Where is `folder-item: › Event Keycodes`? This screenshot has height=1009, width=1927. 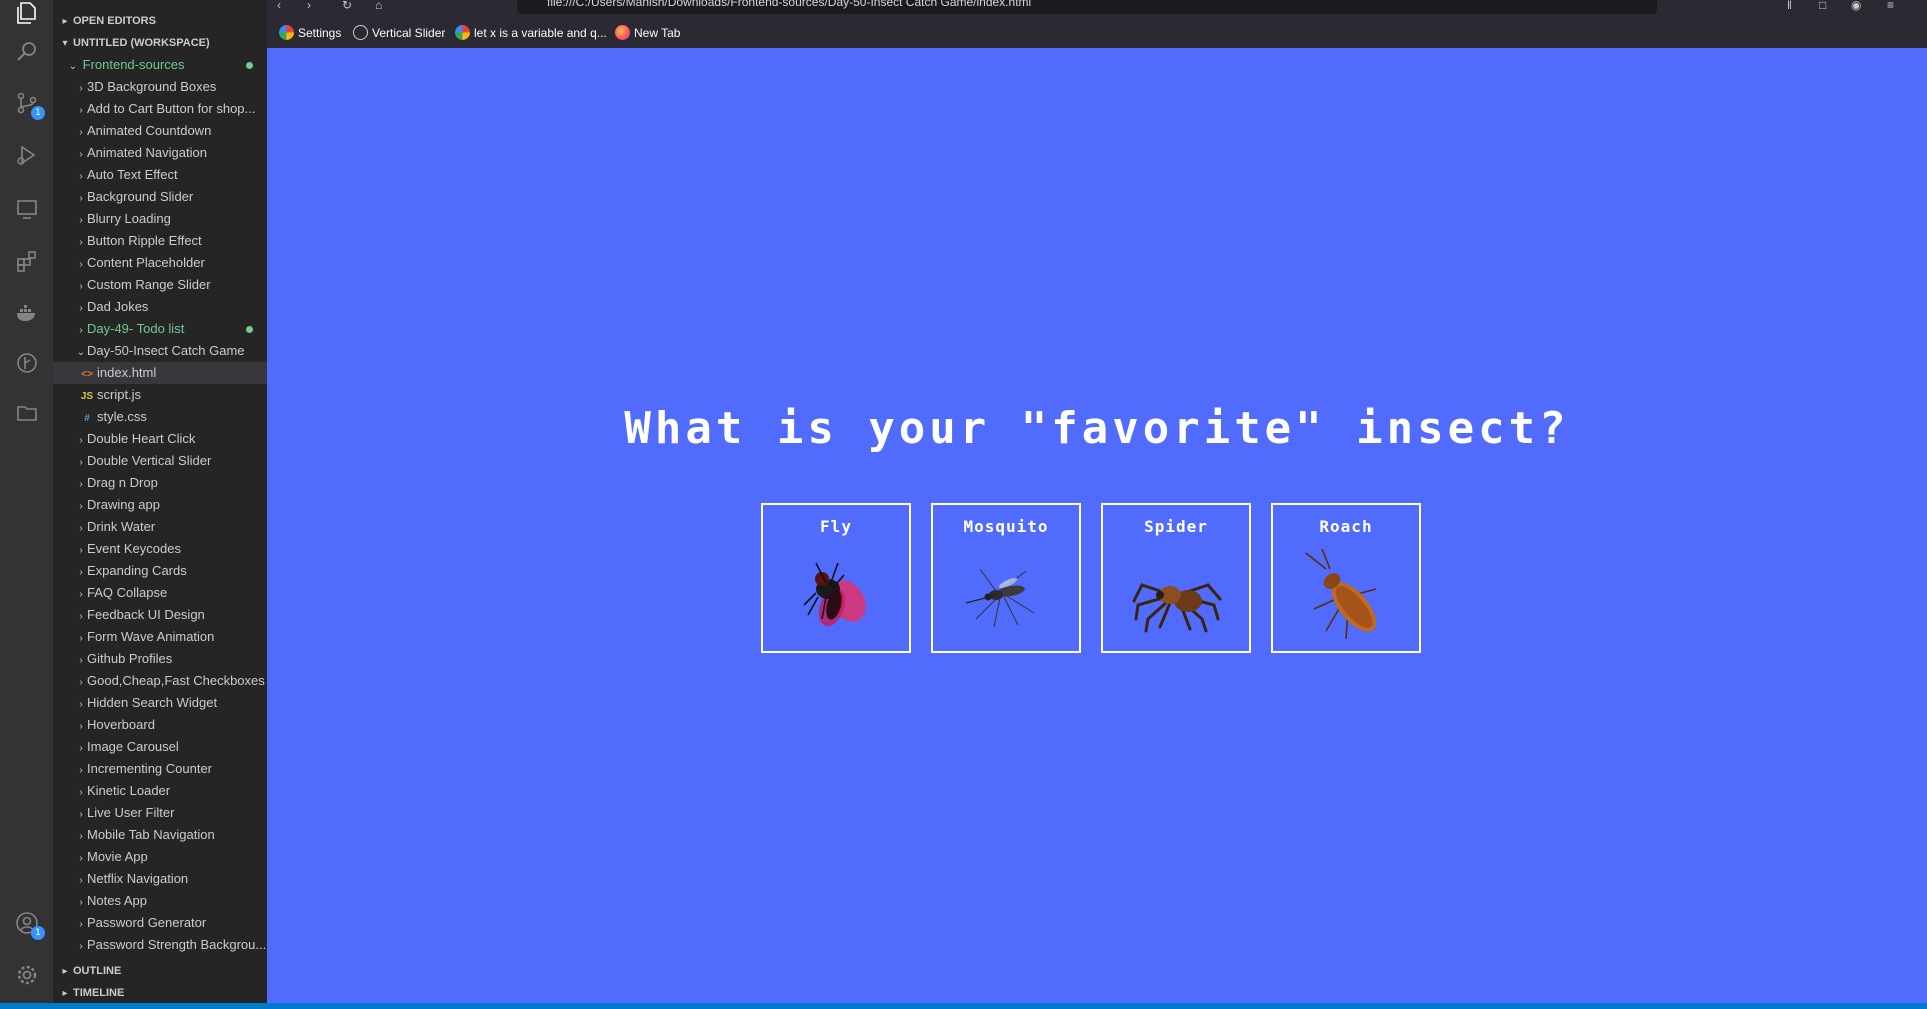 folder-item: › Event Keycodes is located at coordinates (160, 549).